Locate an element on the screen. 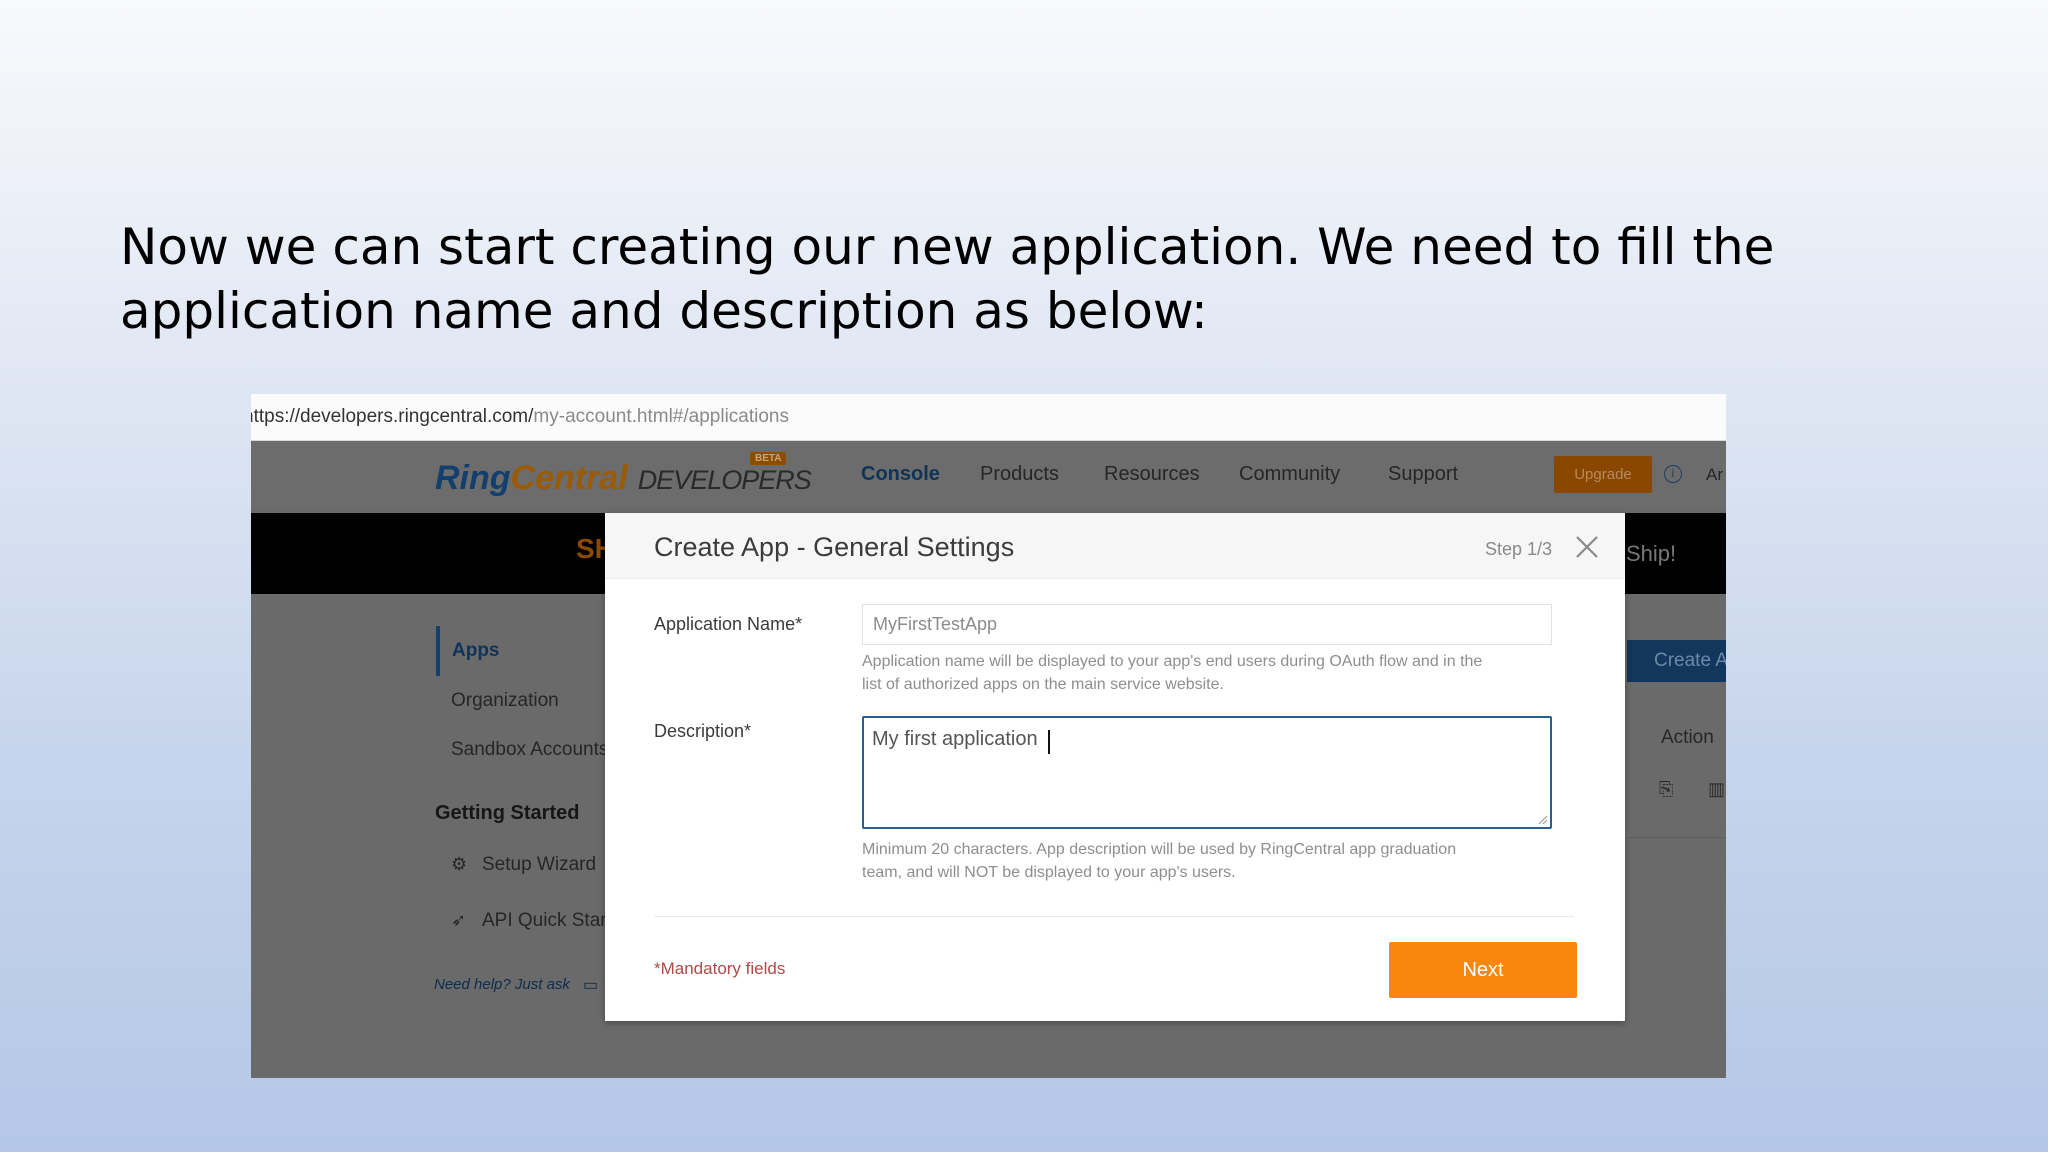 The image size is (2048, 1152). description-textarea: My first application is located at coordinates (1207, 772).